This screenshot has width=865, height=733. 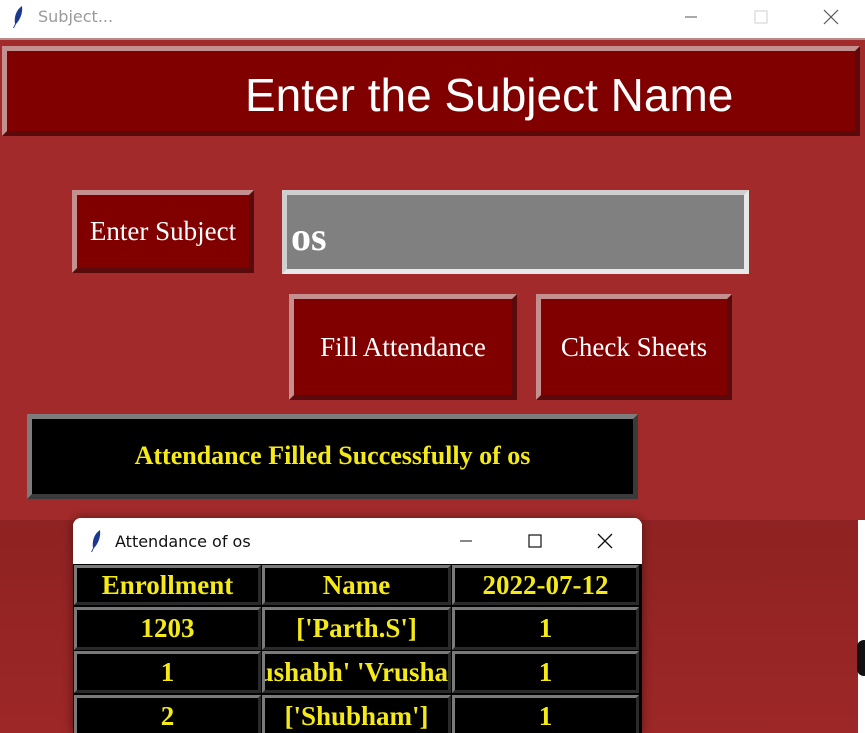 What do you see at coordinates (167, 585) in the screenshot?
I see `column-header-enrollment: Enrollment` at bounding box center [167, 585].